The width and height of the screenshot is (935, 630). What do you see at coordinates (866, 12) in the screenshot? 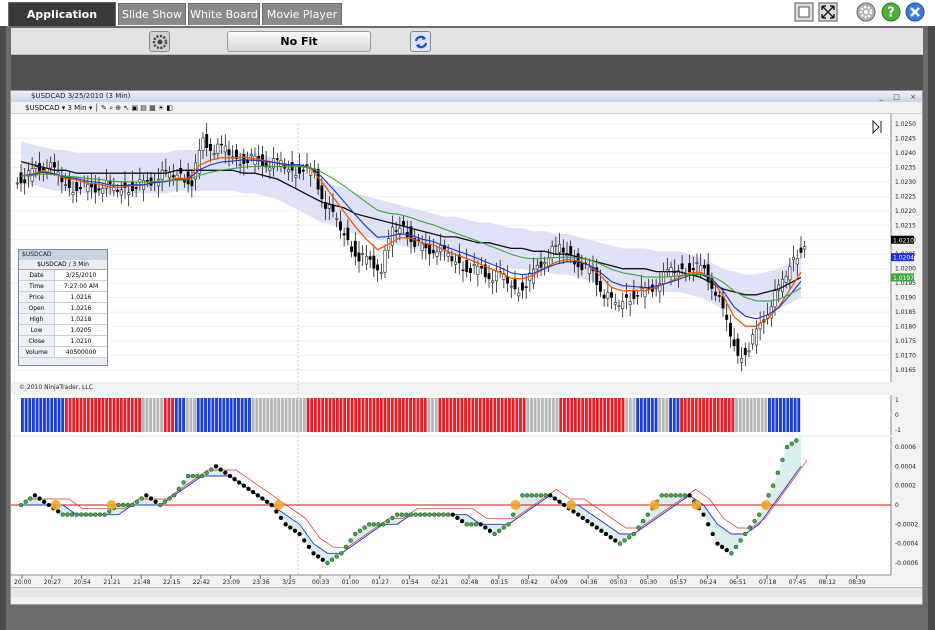
I see `settings-icon` at bounding box center [866, 12].